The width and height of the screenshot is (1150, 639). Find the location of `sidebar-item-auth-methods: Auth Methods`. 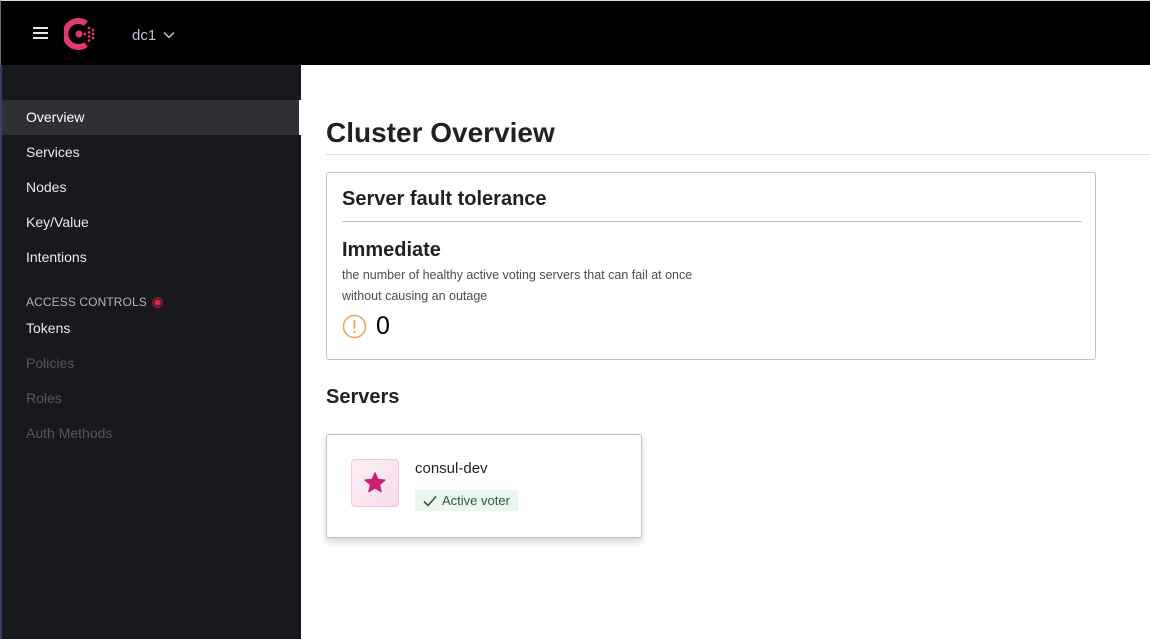

sidebar-item-auth-methods: Auth Methods is located at coordinates (69, 433).